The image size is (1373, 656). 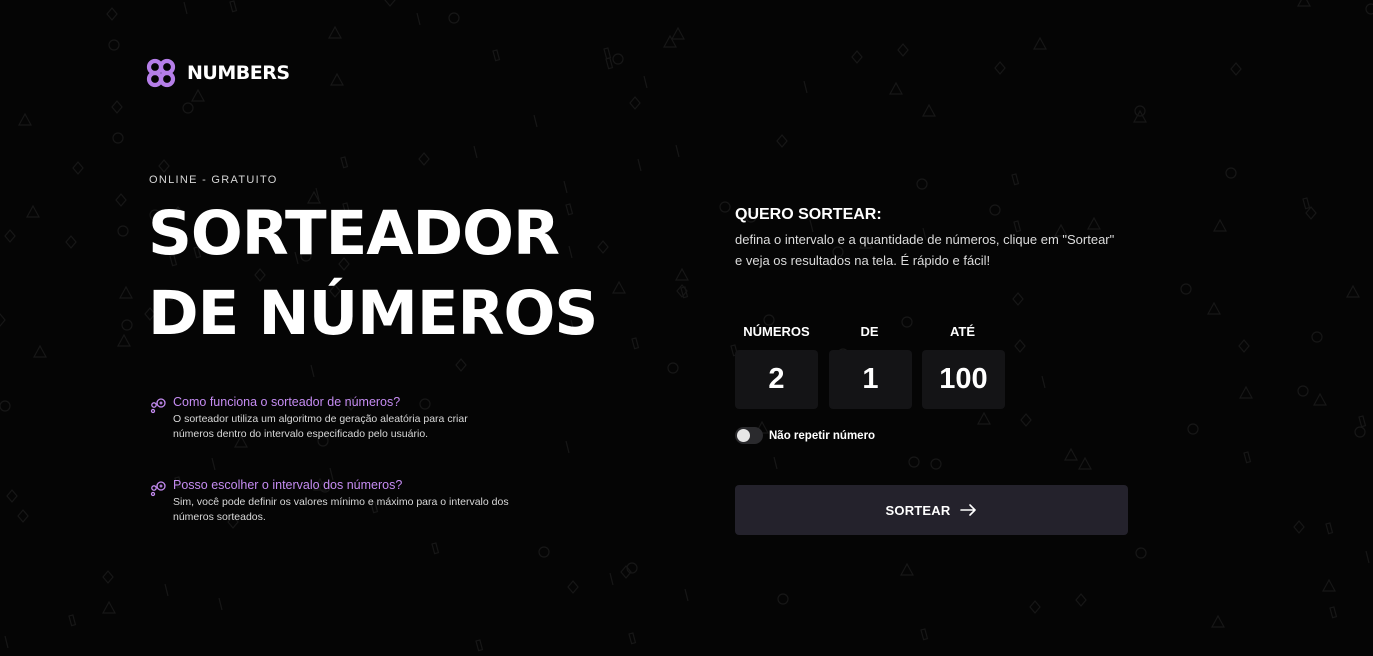 I want to click on from-input: 1, so click(x=870, y=379).